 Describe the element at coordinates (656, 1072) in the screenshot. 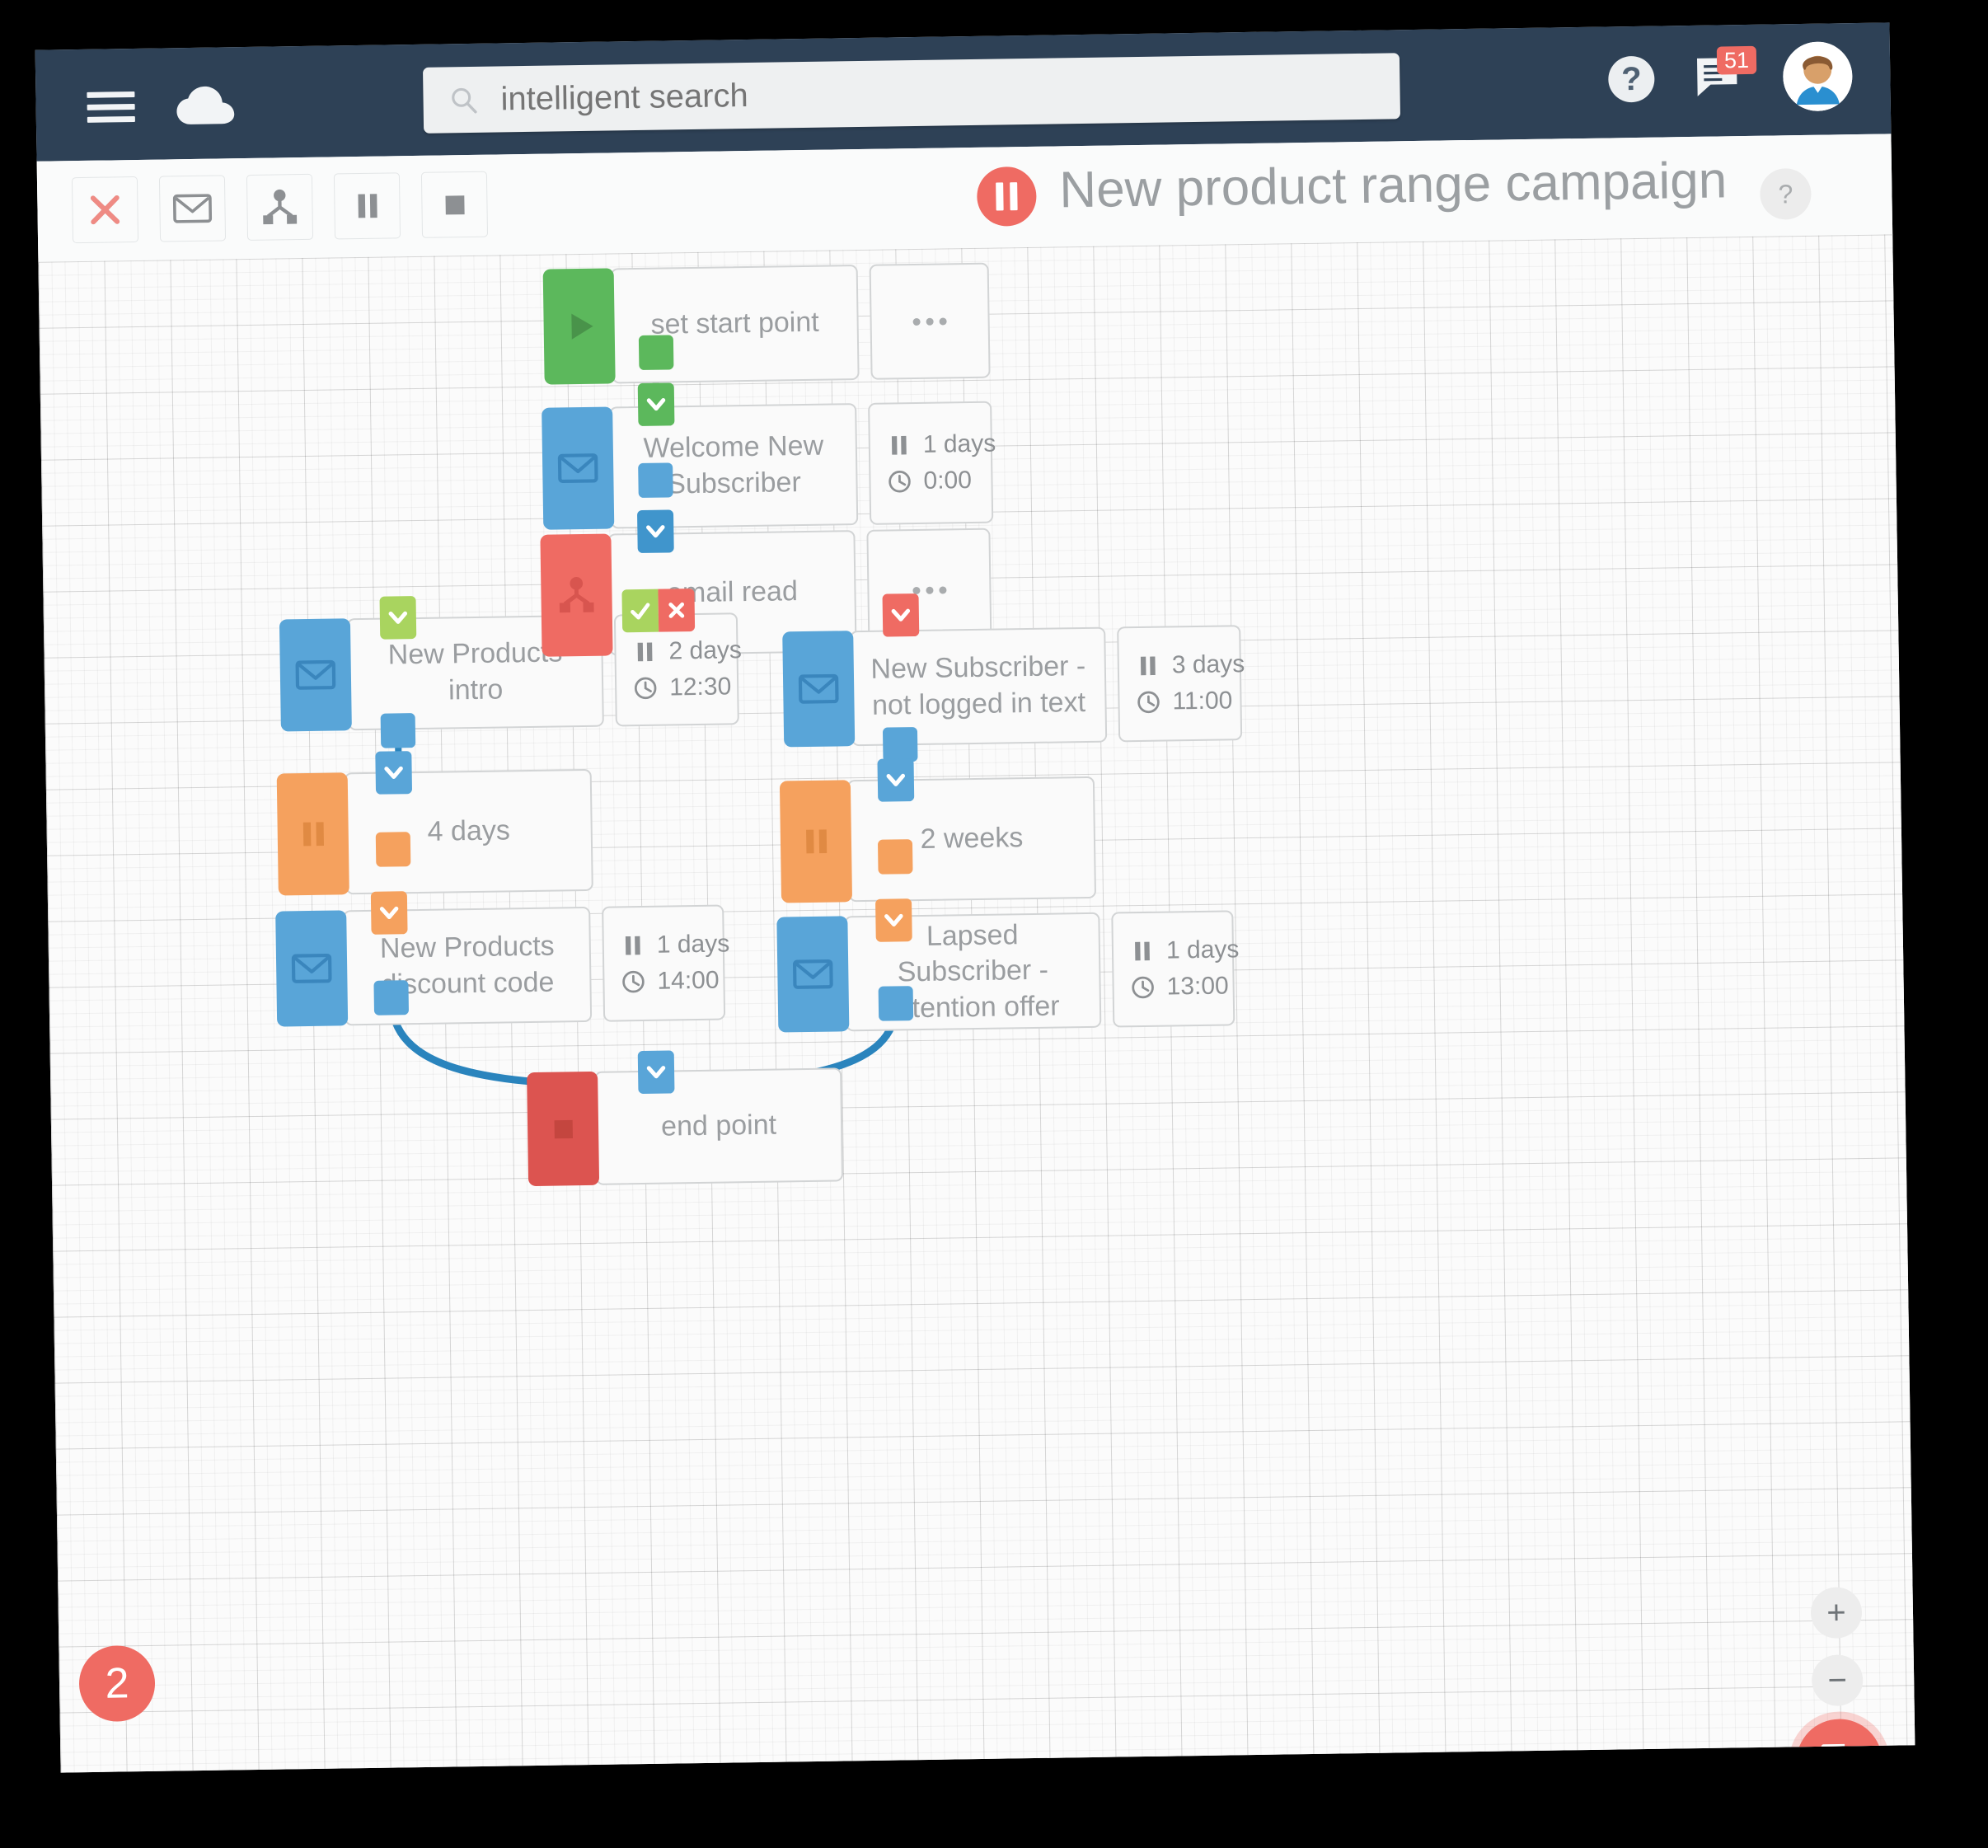

I see `port-end-in` at that location.